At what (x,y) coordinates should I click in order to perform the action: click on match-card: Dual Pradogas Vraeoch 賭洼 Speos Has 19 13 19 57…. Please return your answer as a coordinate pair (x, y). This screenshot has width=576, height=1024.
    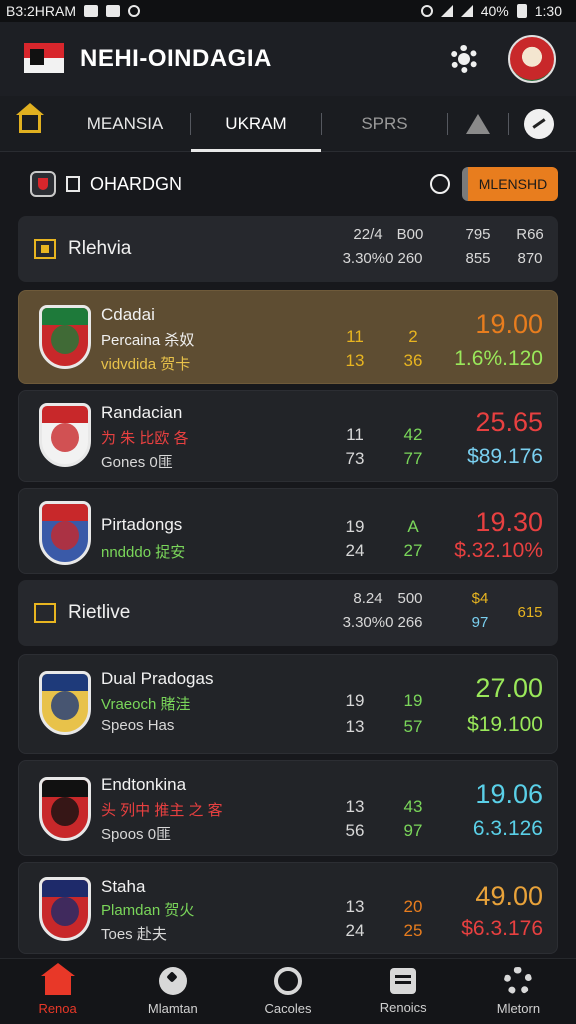
    Looking at the image, I should click on (288, 704).